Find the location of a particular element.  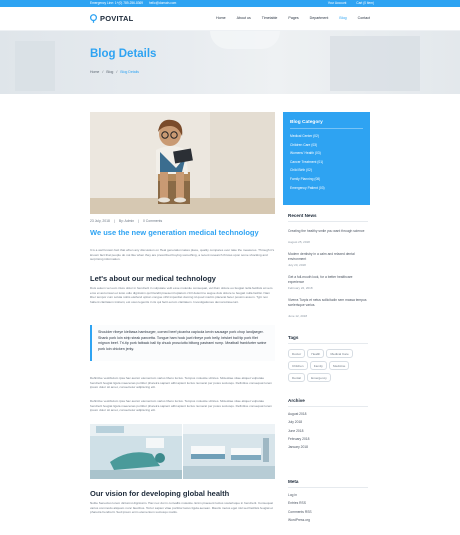

archive-item: February 2018 is located at coordinates (298, 439).